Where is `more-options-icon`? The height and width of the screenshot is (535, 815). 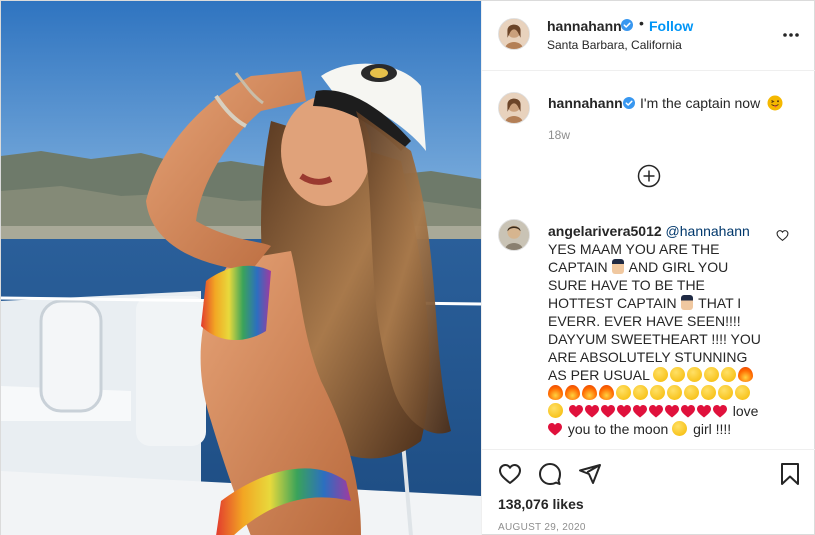
more-options-icon is located at coordinates (791, 35).